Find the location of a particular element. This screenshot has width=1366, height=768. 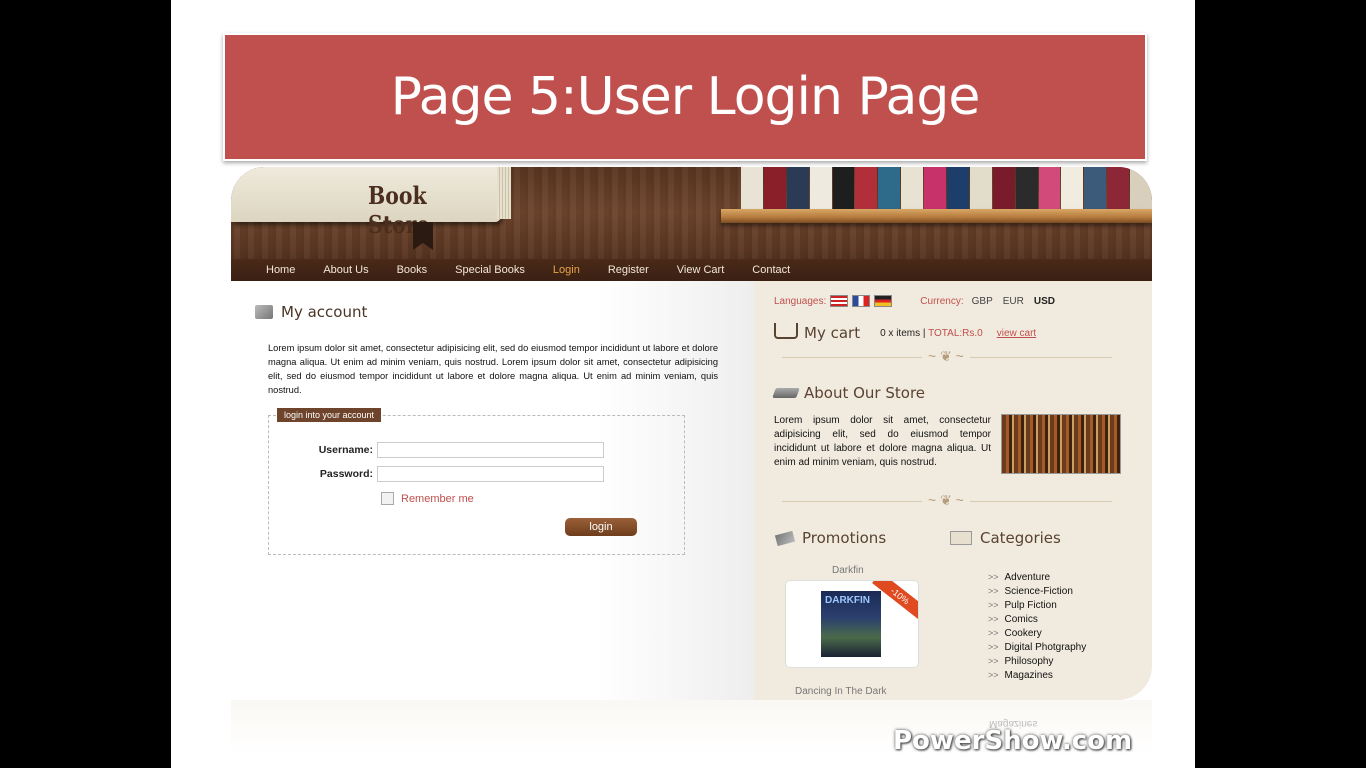

cart-total: TOTAL:Rs.0 is located at coordinates (955, 333).